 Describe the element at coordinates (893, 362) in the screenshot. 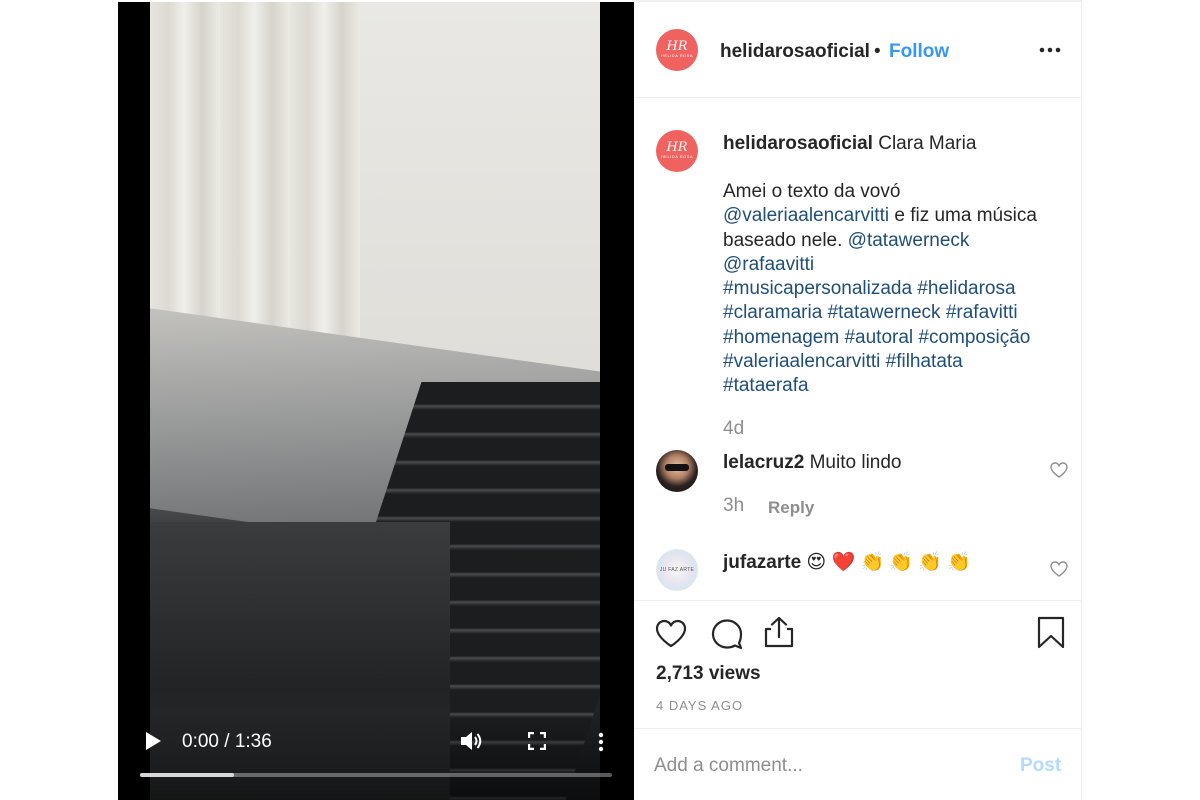

I see `hashtag-line: #valeriaalencarvitti #filhatata` at that location.